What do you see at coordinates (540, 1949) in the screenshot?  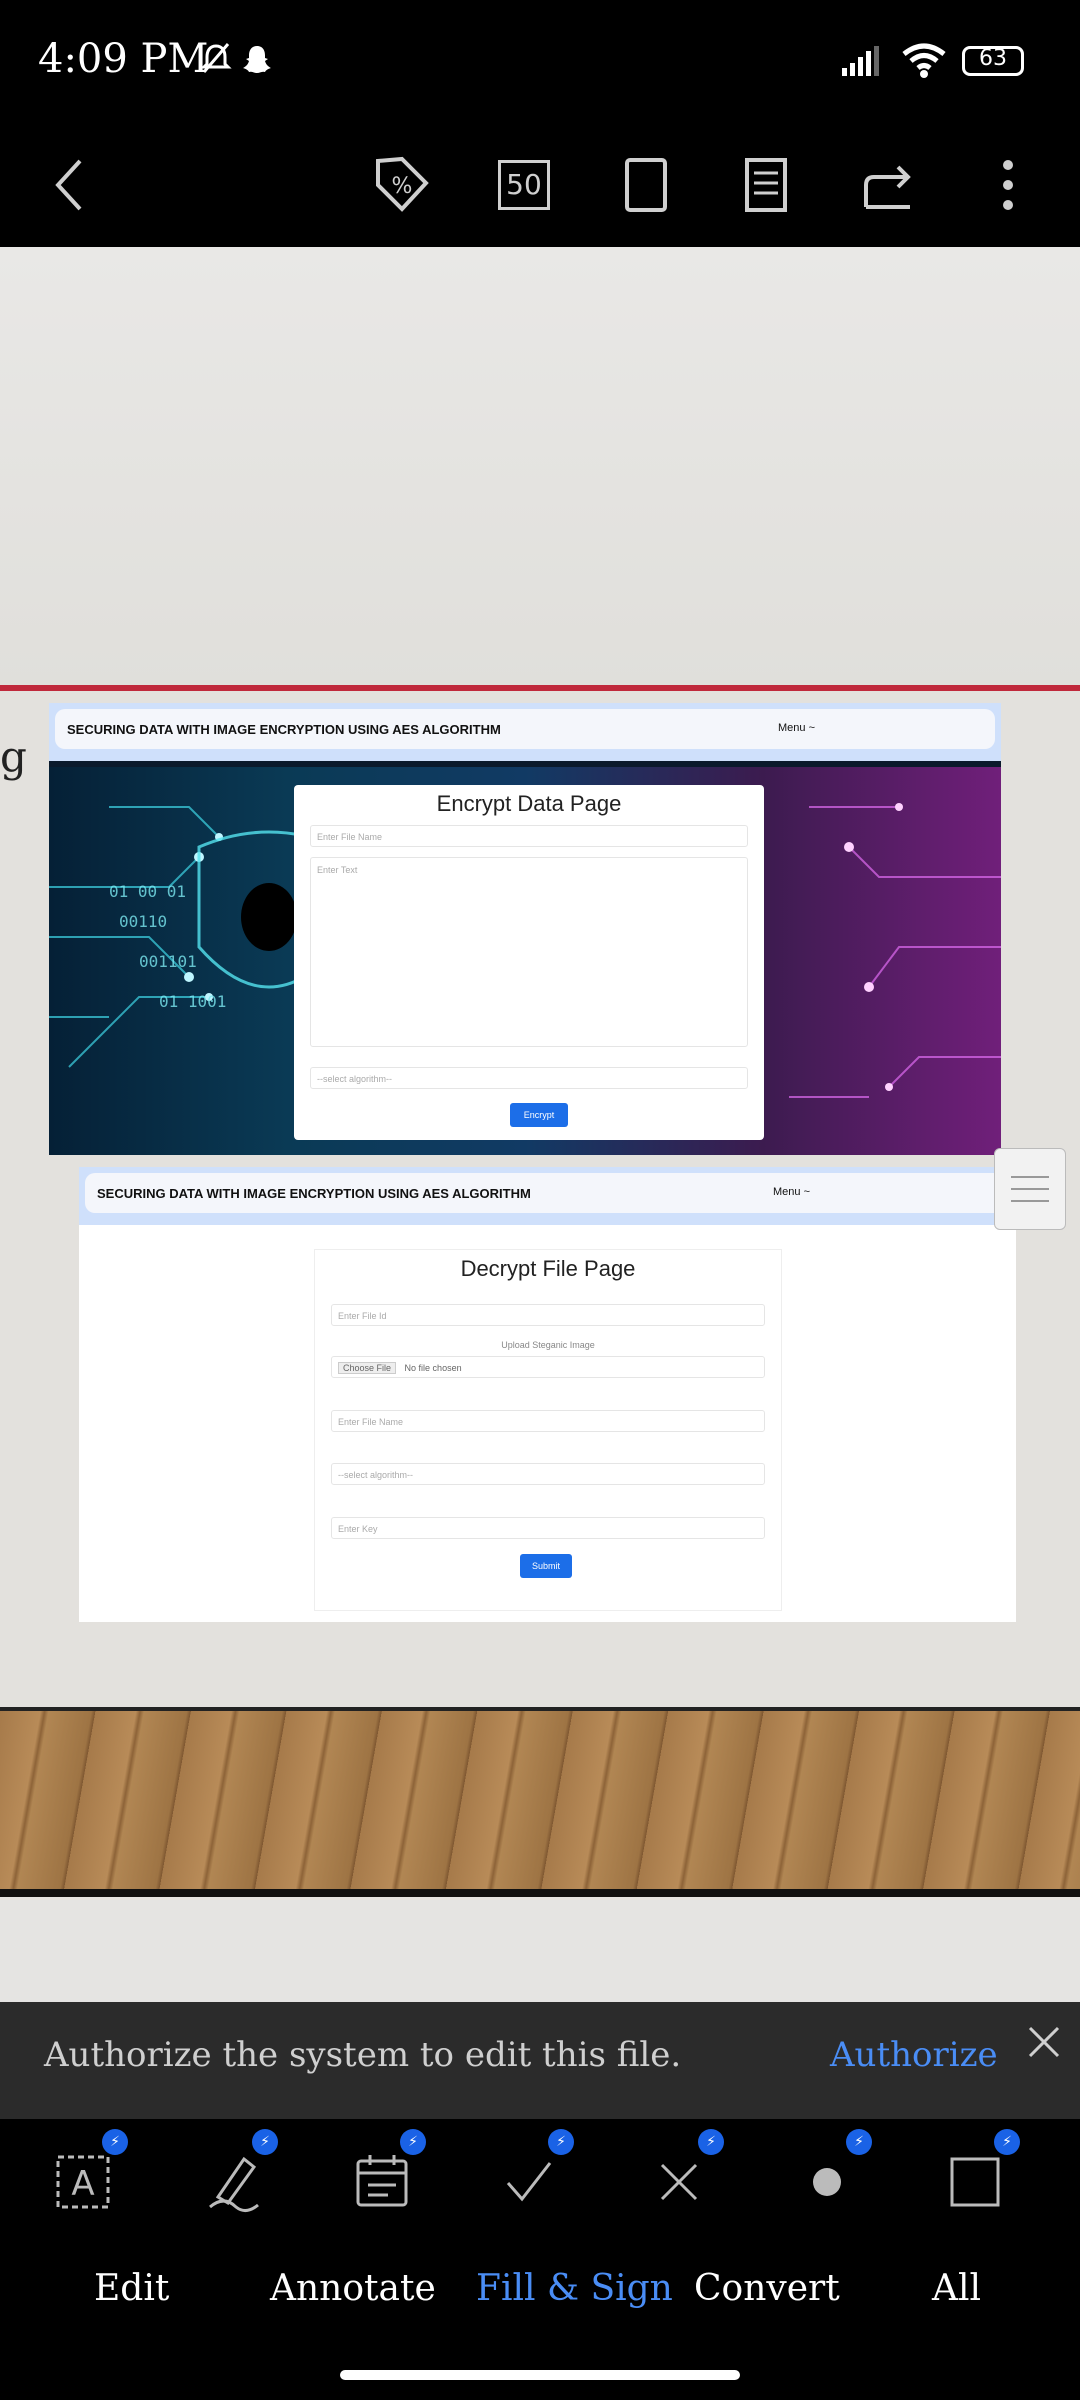 I see `next-page-area` at bounding box center [540, 1949].